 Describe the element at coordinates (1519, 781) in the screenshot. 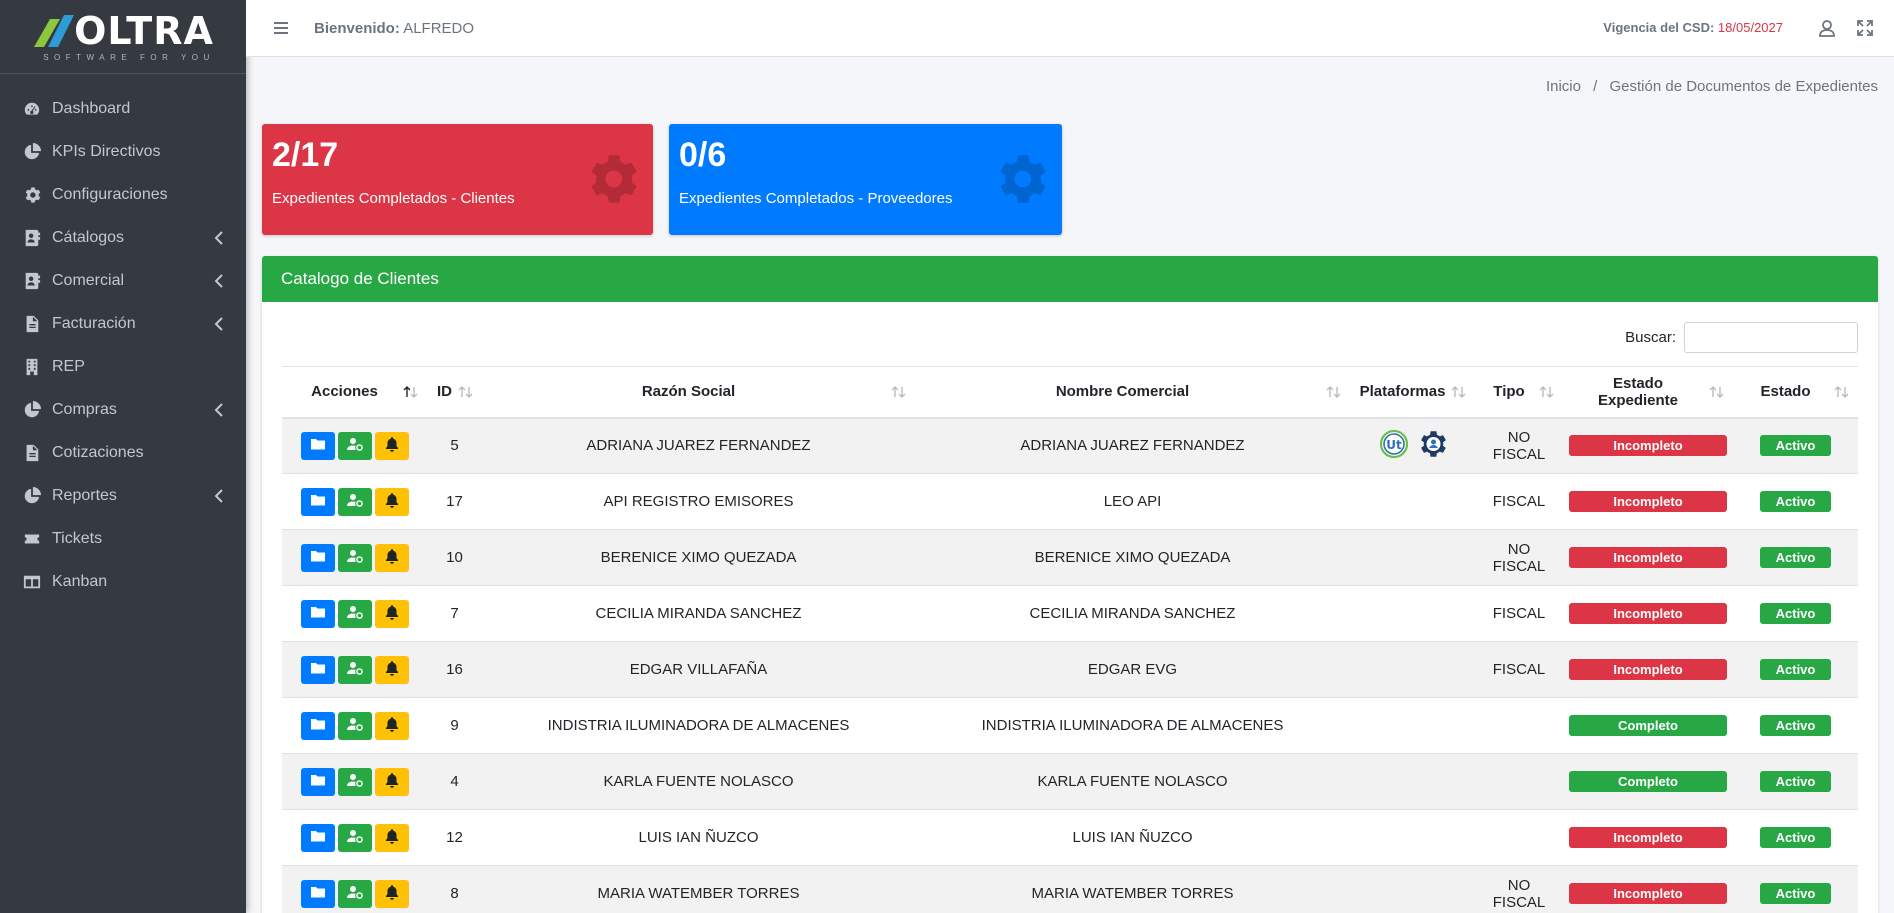

I see `tipo-cell` at that location.